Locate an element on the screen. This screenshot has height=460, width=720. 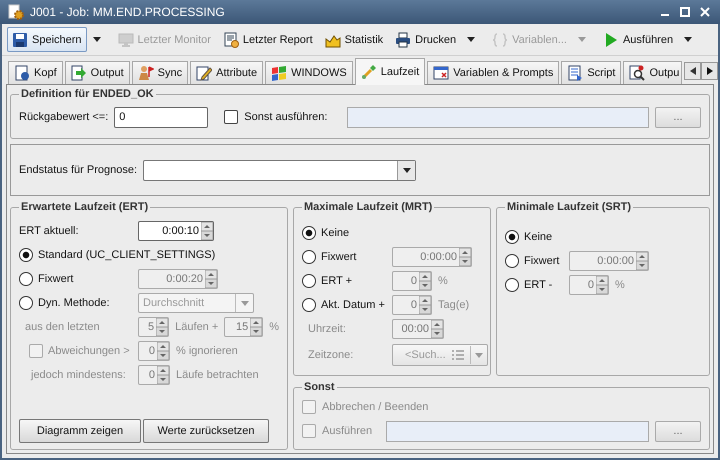
group-title: Sonst is located at coordinates (319, 387).